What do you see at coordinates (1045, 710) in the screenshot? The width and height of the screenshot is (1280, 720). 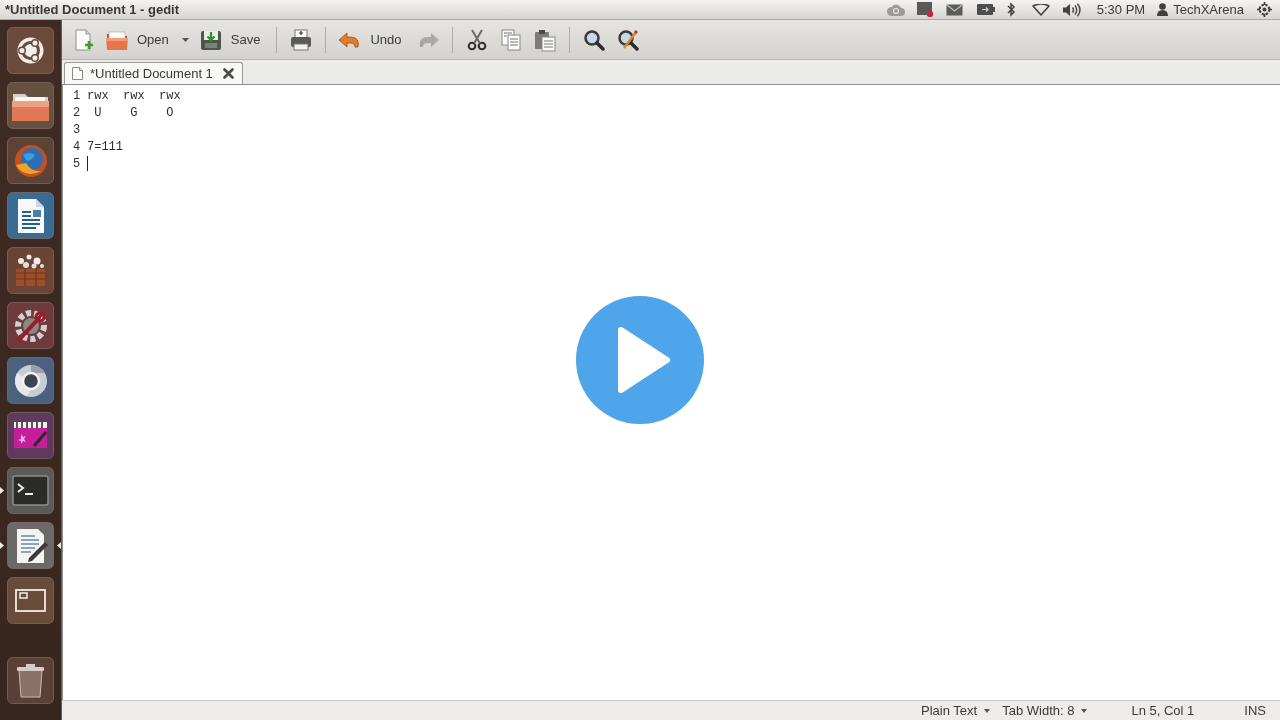 I see `tab-width-dropdown: Tab Width: 8` at bounding box center [1045, 710].